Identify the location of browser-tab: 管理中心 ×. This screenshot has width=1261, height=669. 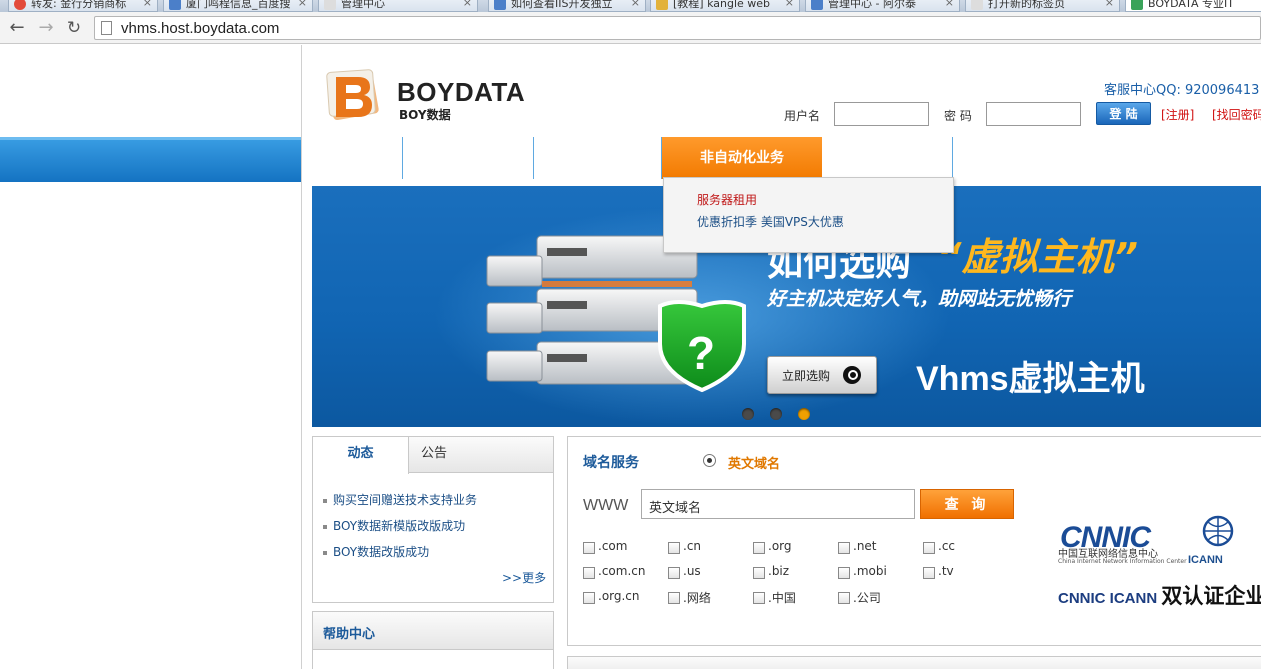
(398, 6).